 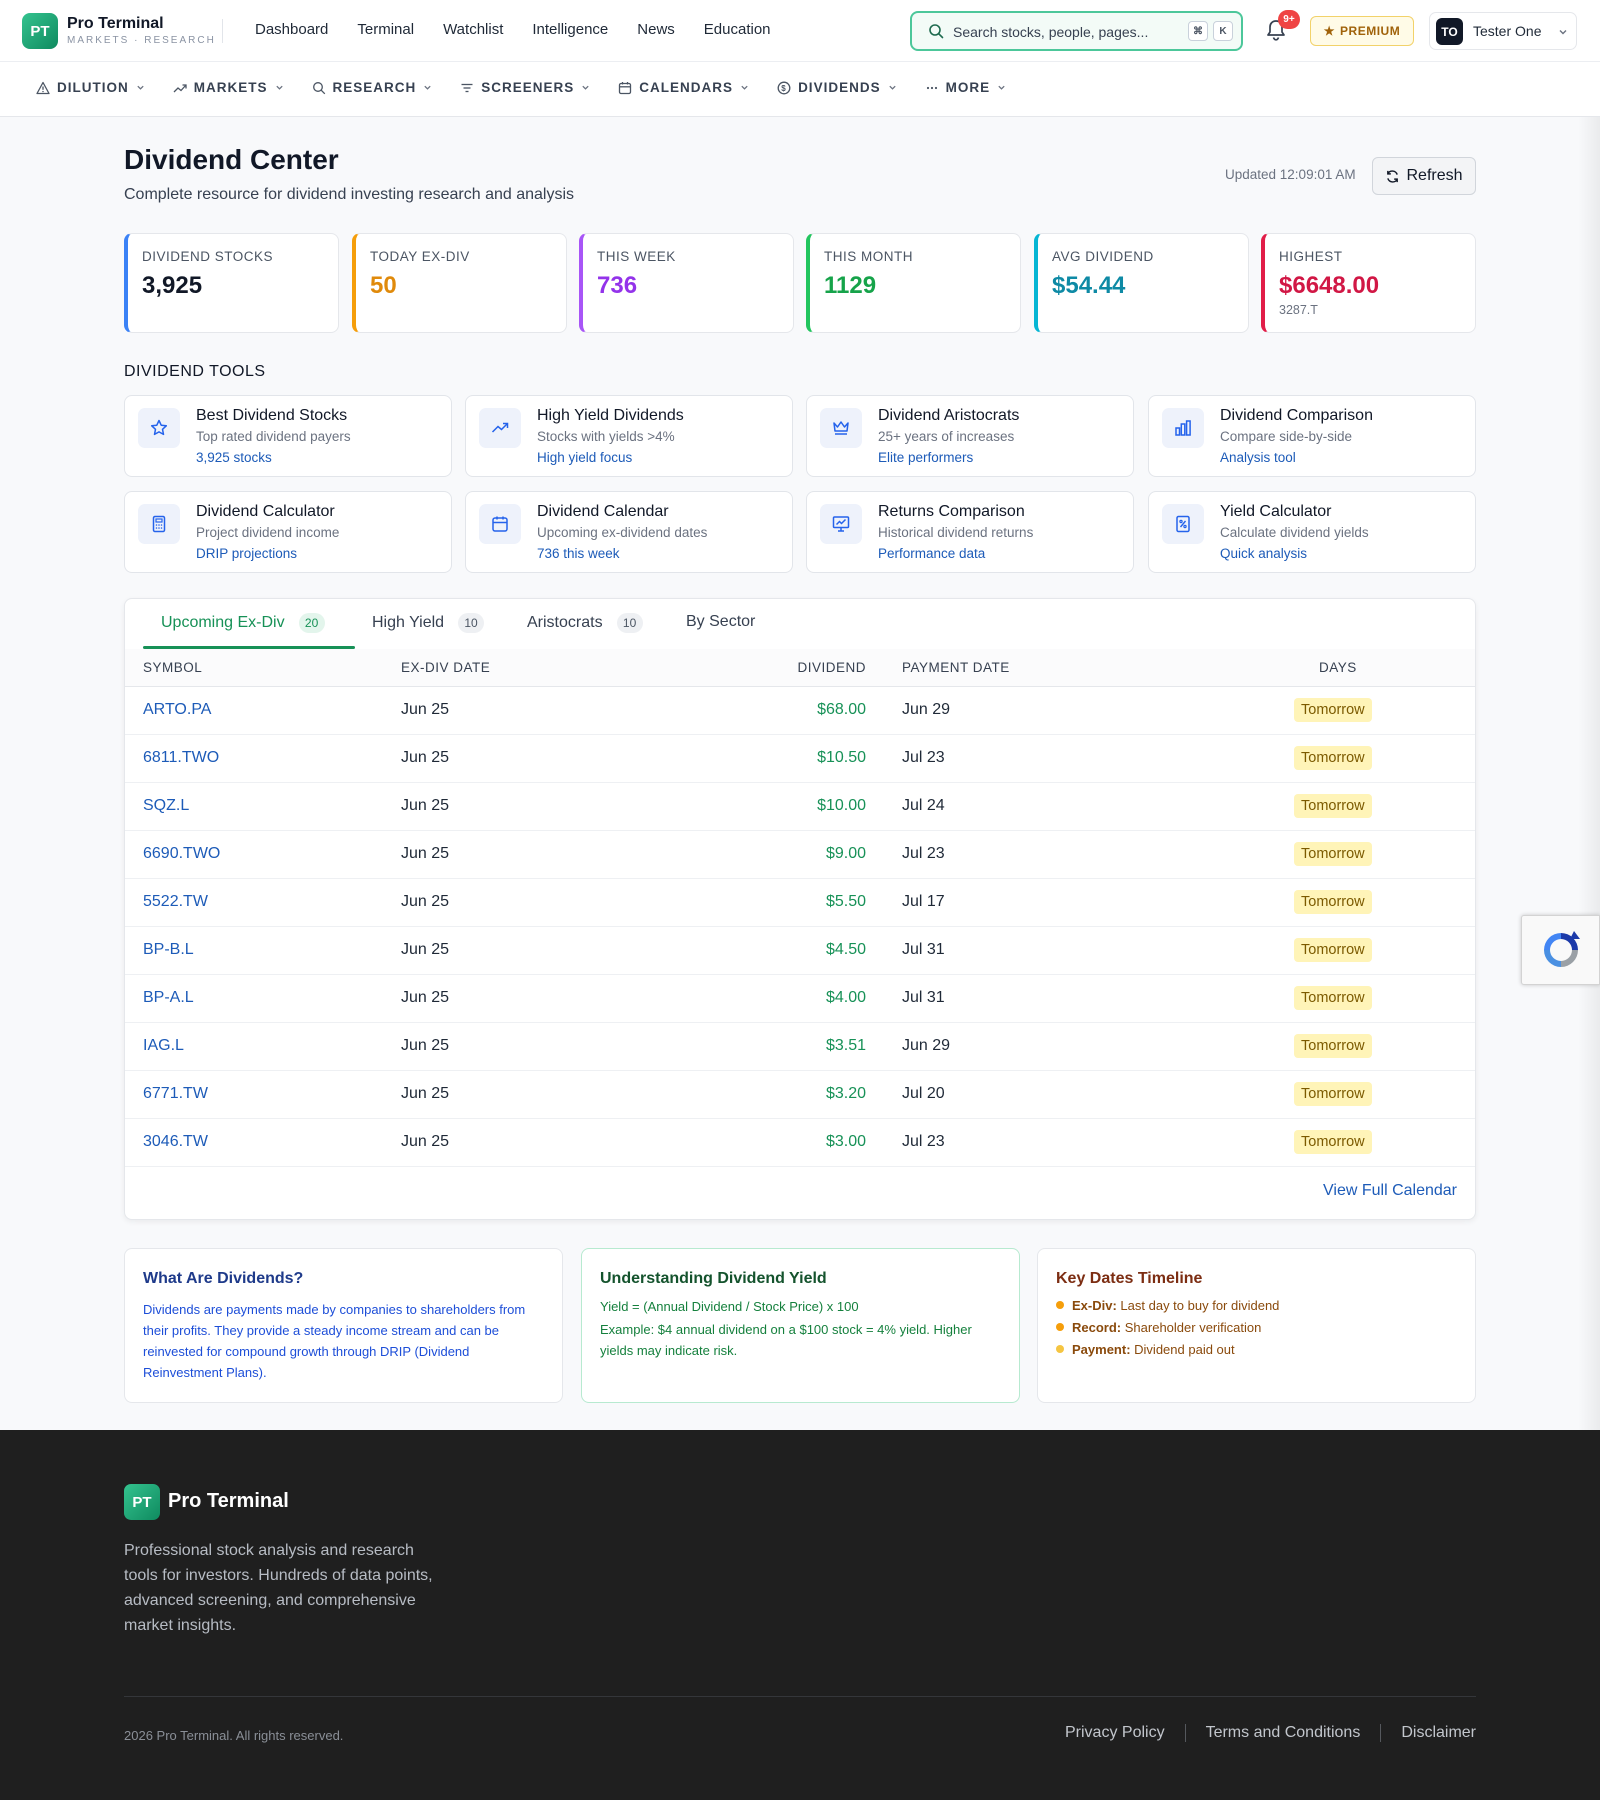 What do you see at coordinates (1560, 950) in the screenshot?
I see `recaptcha-badge` at bounding box center [1560, 950].